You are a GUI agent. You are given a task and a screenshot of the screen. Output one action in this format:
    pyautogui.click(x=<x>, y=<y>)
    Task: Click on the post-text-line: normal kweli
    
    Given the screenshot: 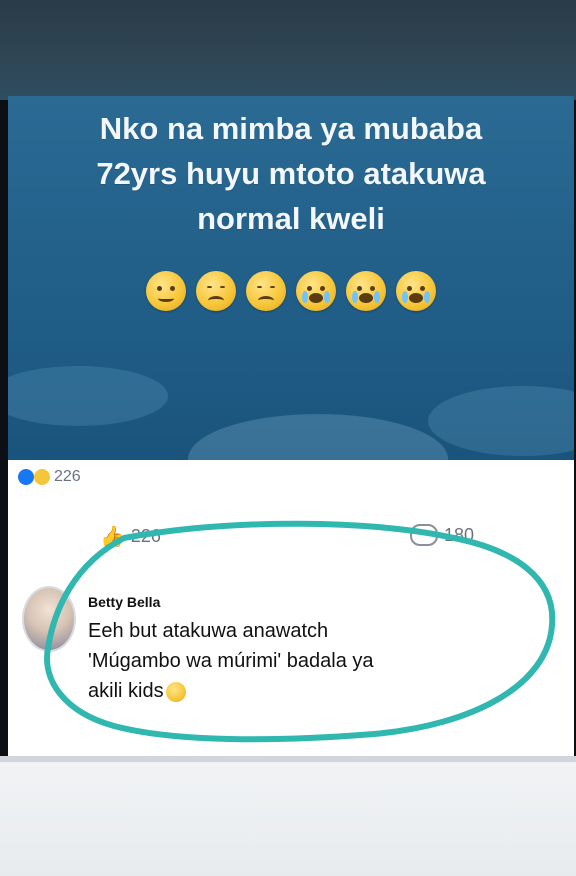 What is the action you would take?
    pyautogui.click(x=291, y=218)
    